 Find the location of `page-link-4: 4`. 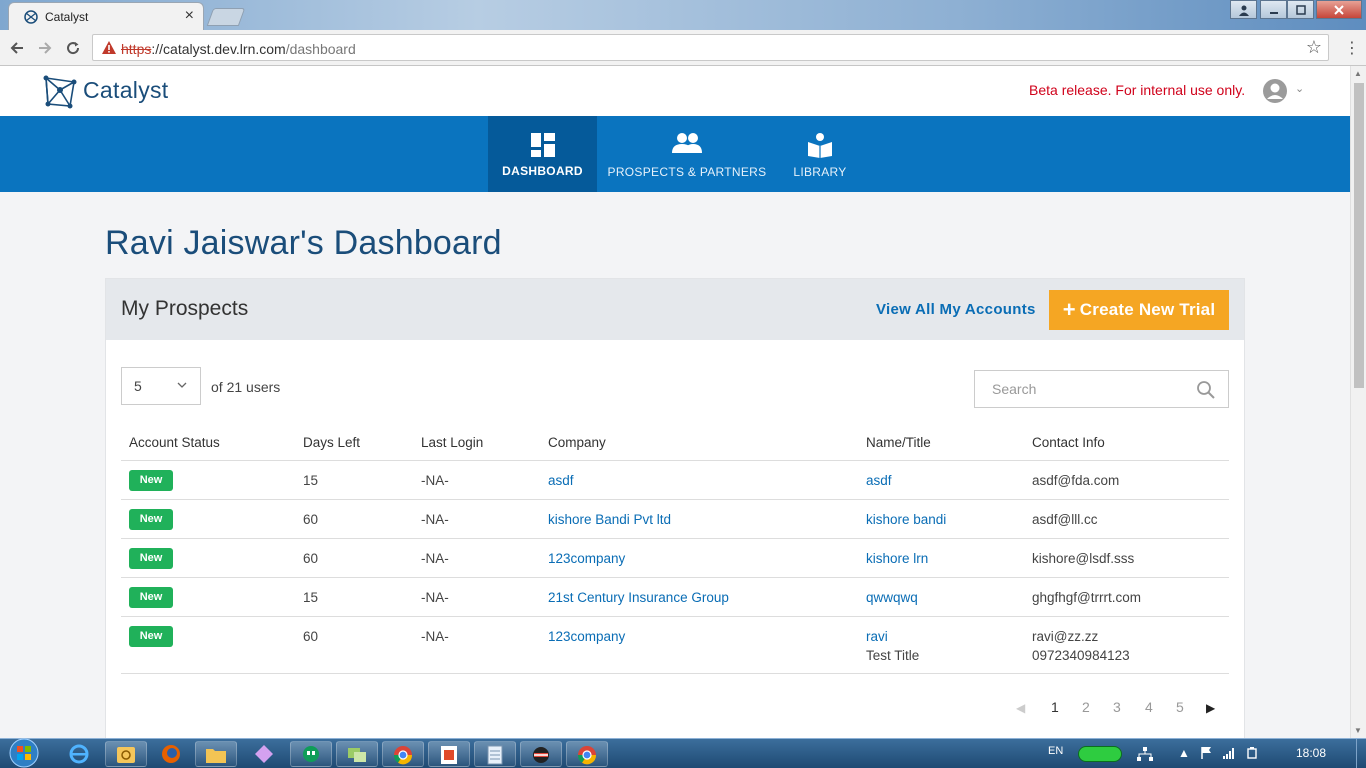

page-link-4: 4 is located at coordinates (1149, 707).